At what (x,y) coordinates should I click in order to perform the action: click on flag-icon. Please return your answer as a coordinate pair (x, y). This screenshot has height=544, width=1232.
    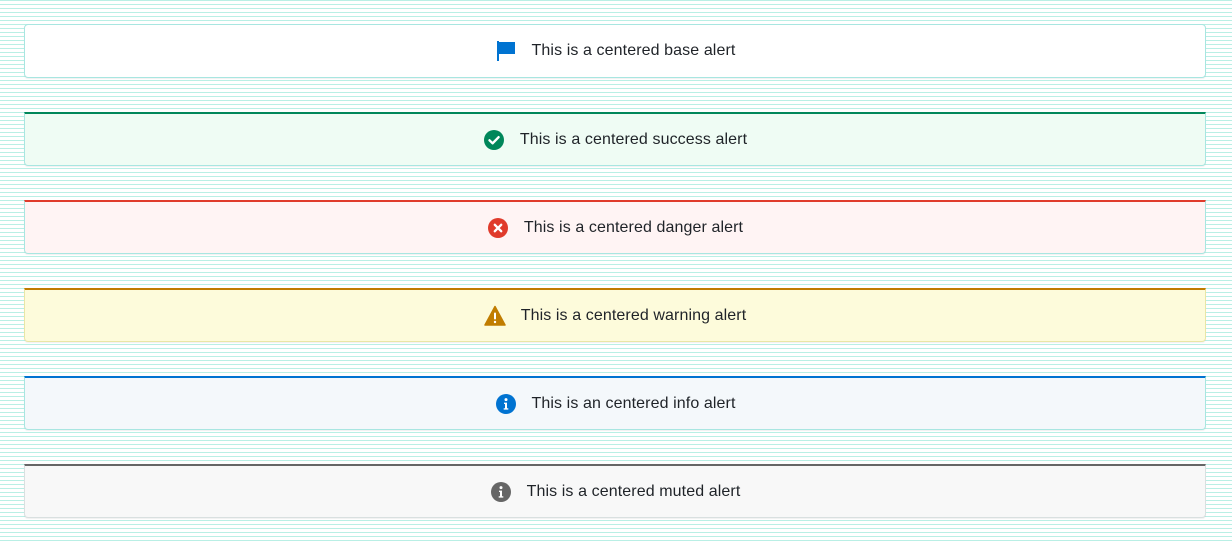
    Looking at the image, I should click on (506, 51).